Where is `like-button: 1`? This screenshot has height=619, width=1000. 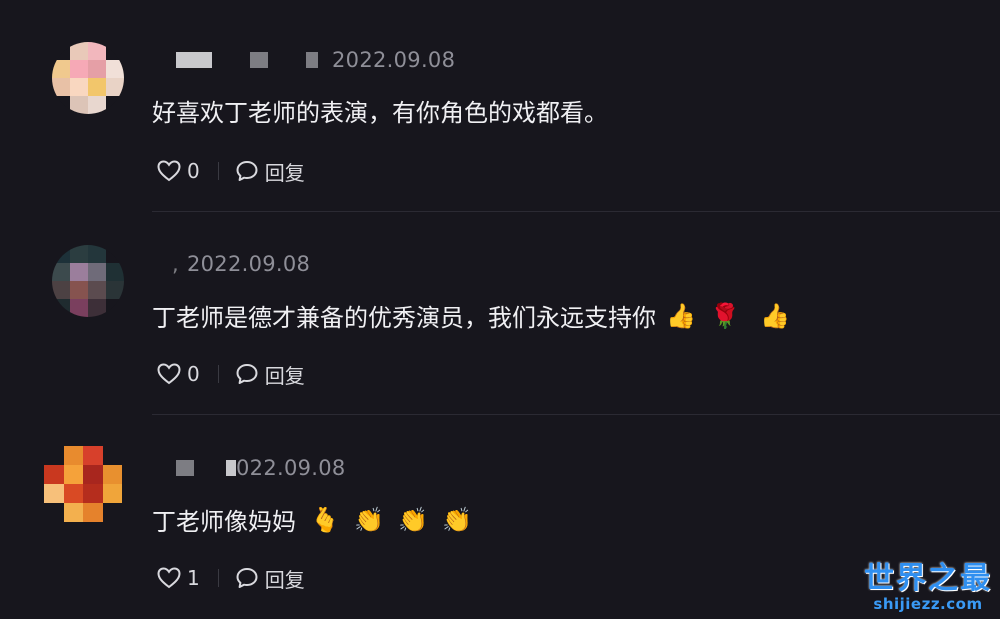 like-button: 1 is located at coordinates (178, 578).